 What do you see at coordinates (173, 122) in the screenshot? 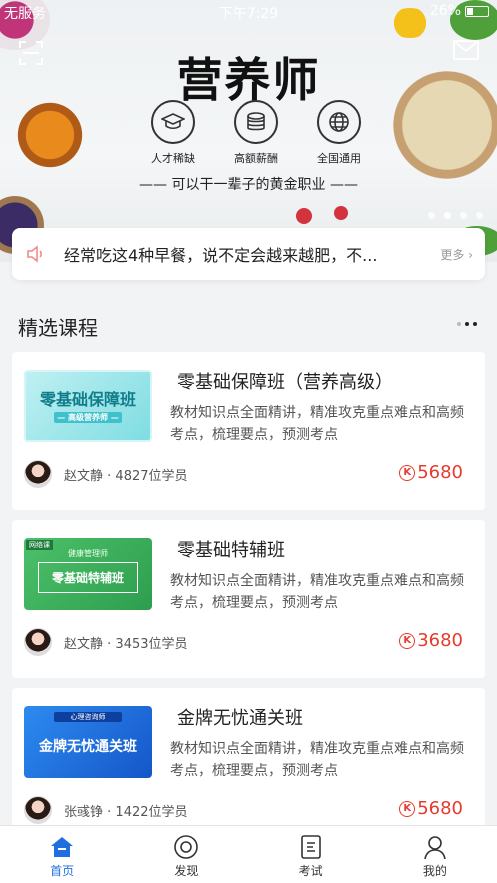
I see `graduation-cap-icon` at bounding box center [173, 122].